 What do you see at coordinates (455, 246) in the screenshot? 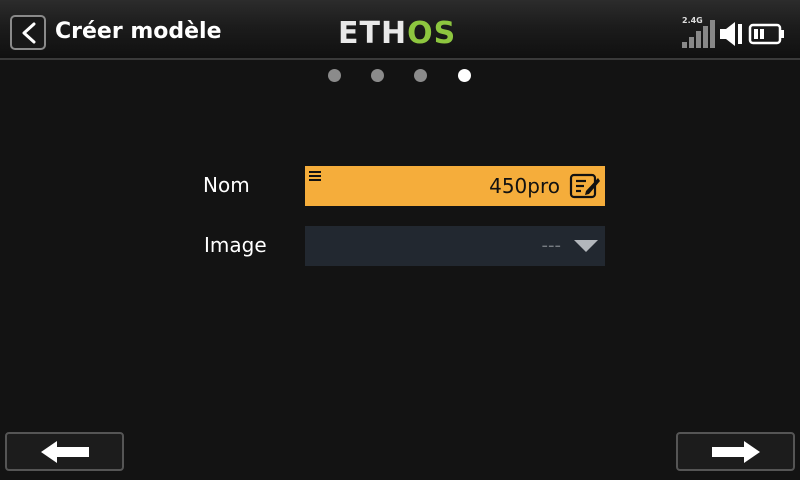
I see `model-image-select: ---` at bounding box center [455, 246].